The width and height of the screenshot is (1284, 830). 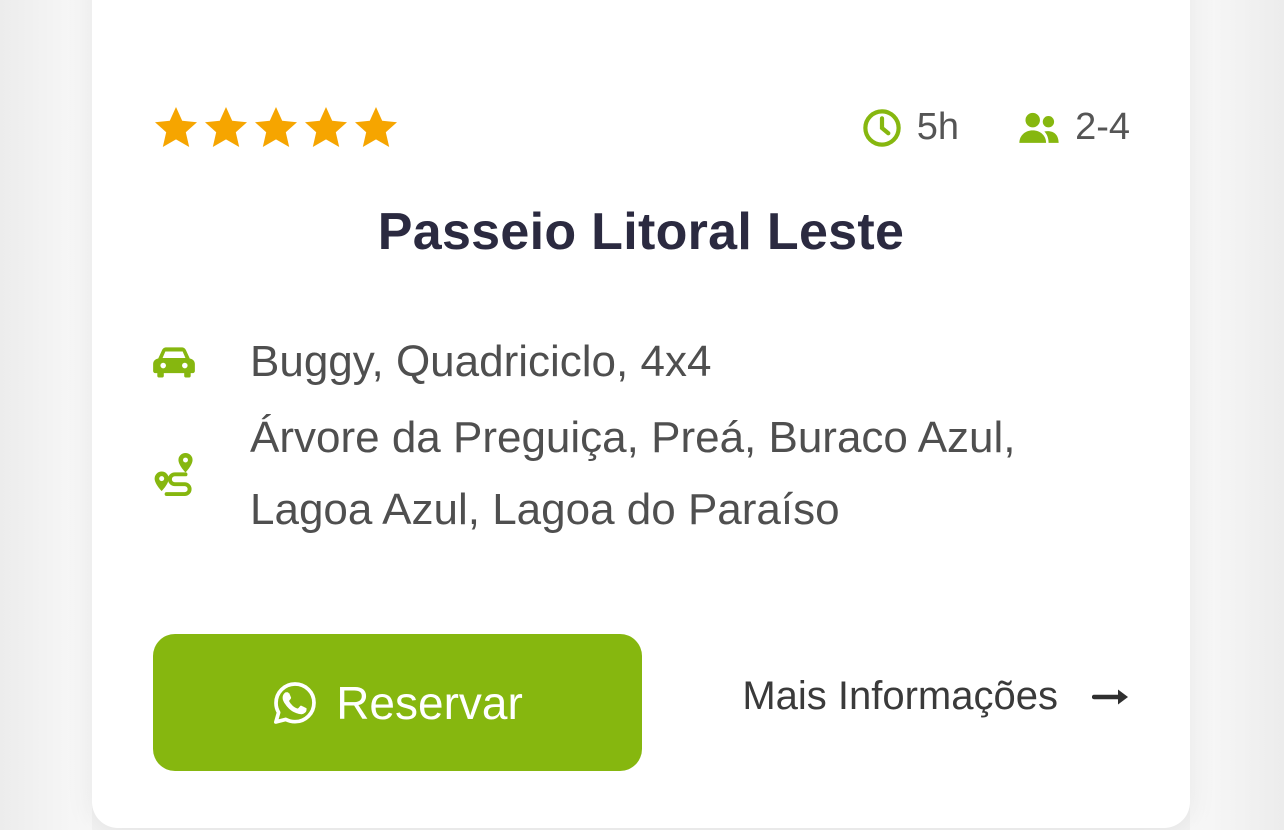 I want to click on reserve-button-label: Reservar, so click(x=429, y=702).